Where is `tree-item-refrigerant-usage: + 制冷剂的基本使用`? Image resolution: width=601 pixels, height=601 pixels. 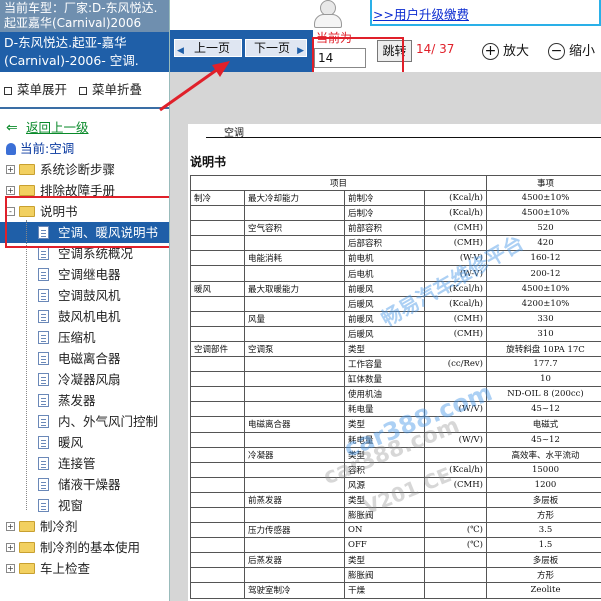
tree-item-refrigerant-usage: + 制冷剂的基本使用 is located at coordinates (84, 547).